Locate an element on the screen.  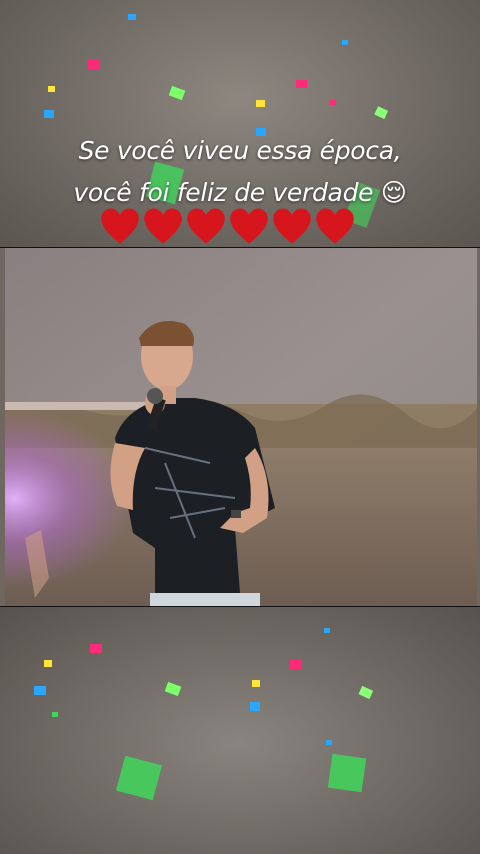
relieved-face-emoji: 😌 is located at coordinates (393, 192).